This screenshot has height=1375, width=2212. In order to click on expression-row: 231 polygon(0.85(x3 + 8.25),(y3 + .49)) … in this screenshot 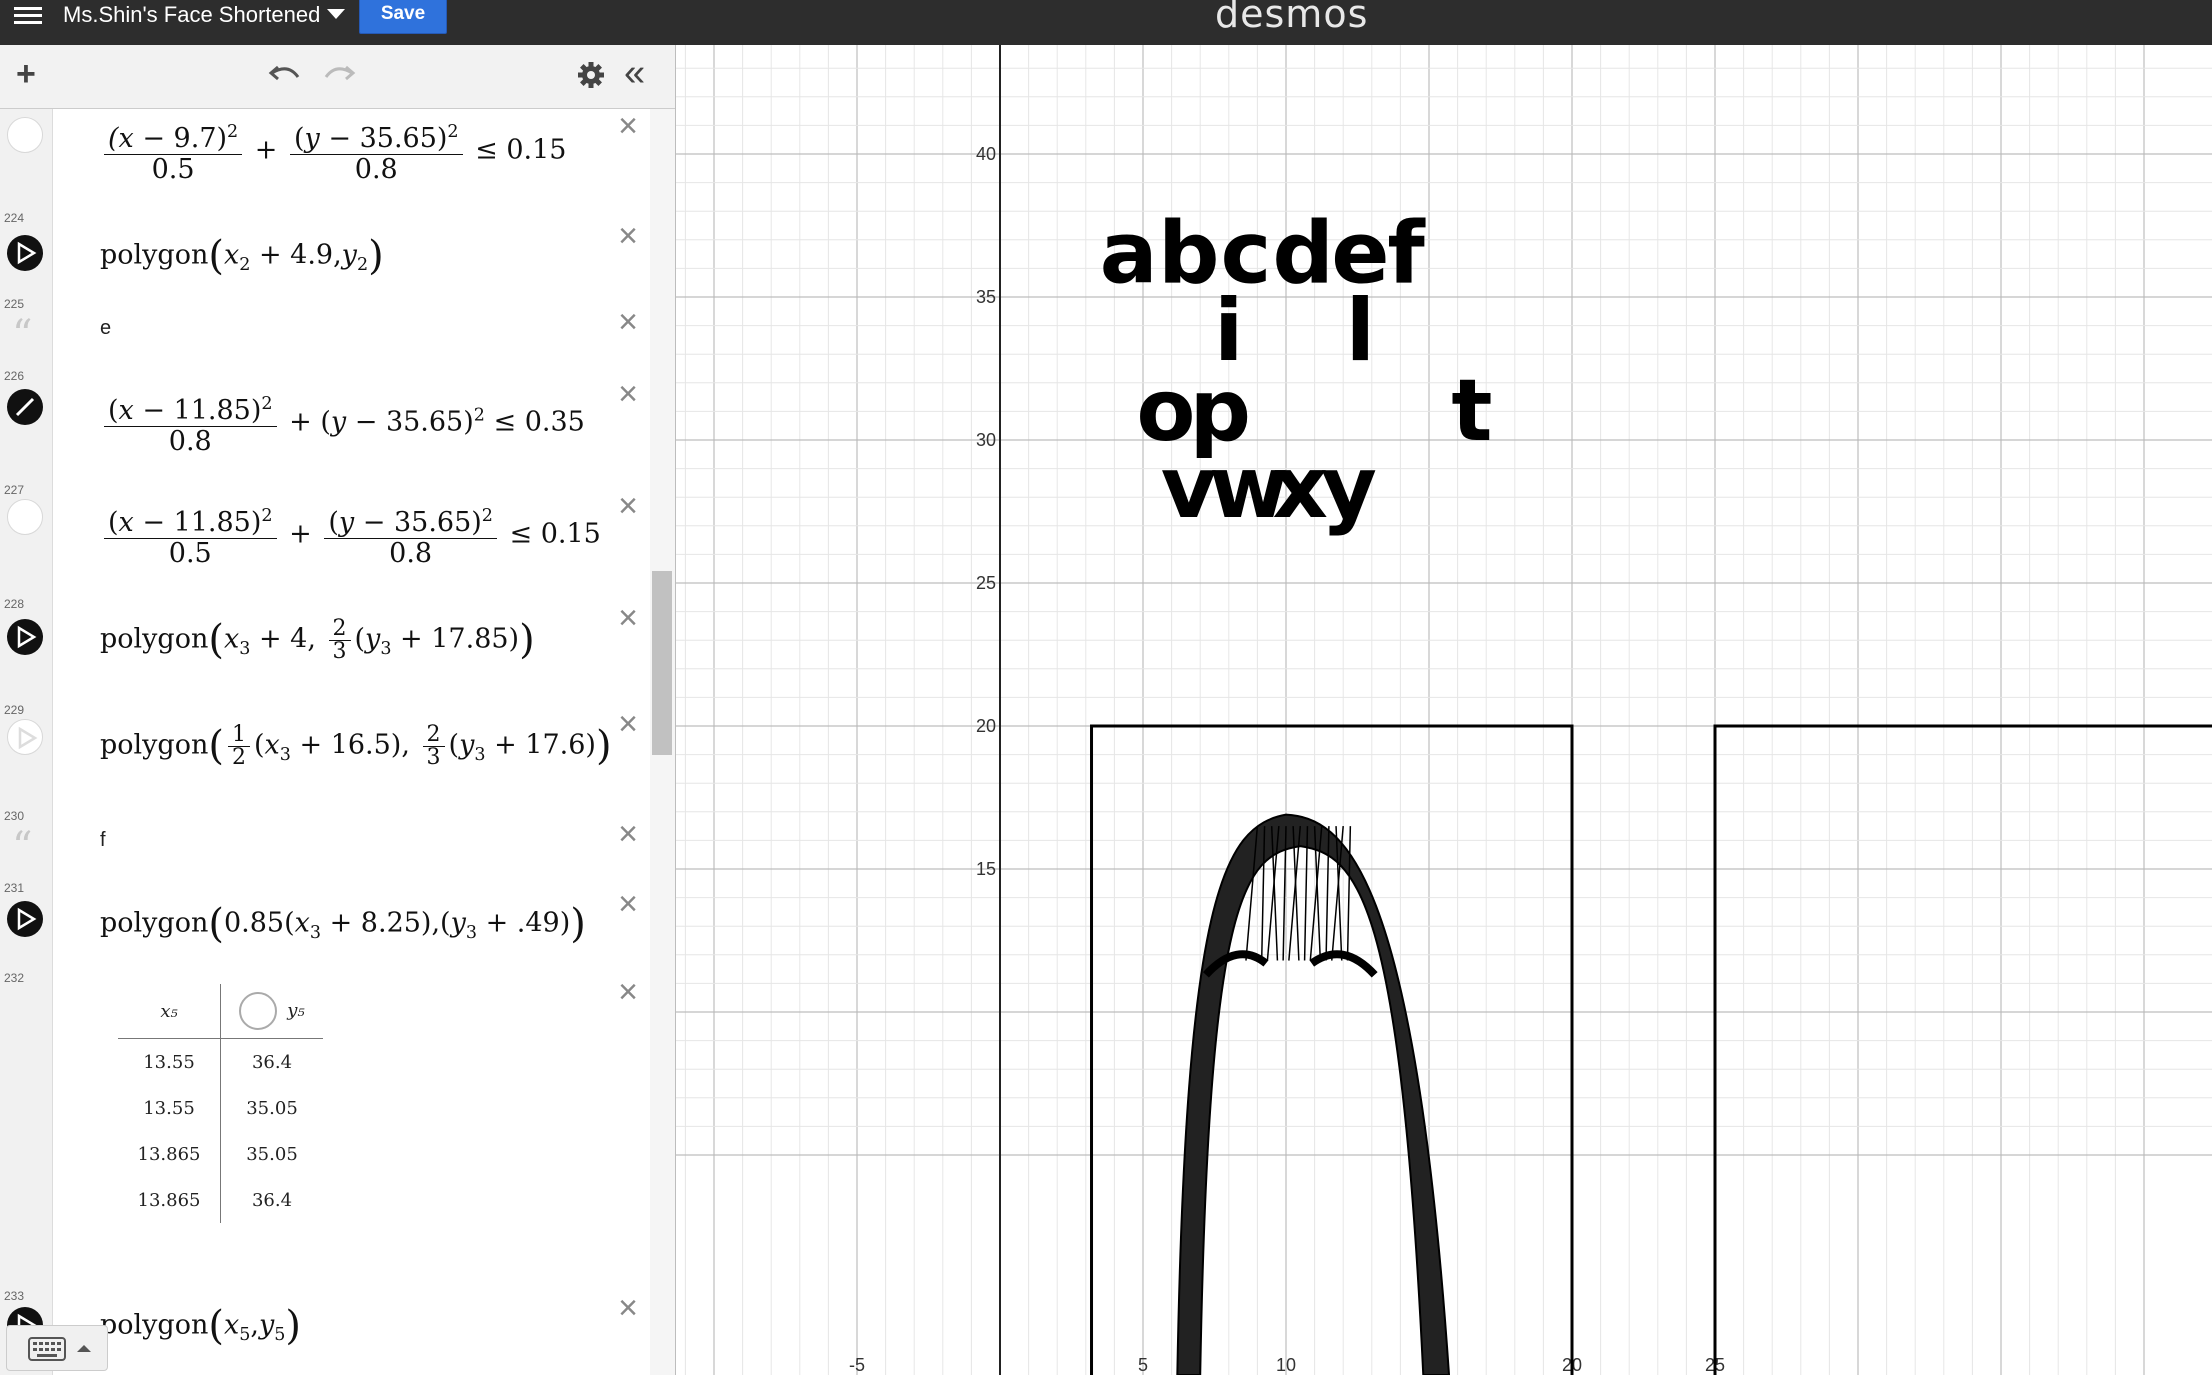, I will do `click(325, 924)`.